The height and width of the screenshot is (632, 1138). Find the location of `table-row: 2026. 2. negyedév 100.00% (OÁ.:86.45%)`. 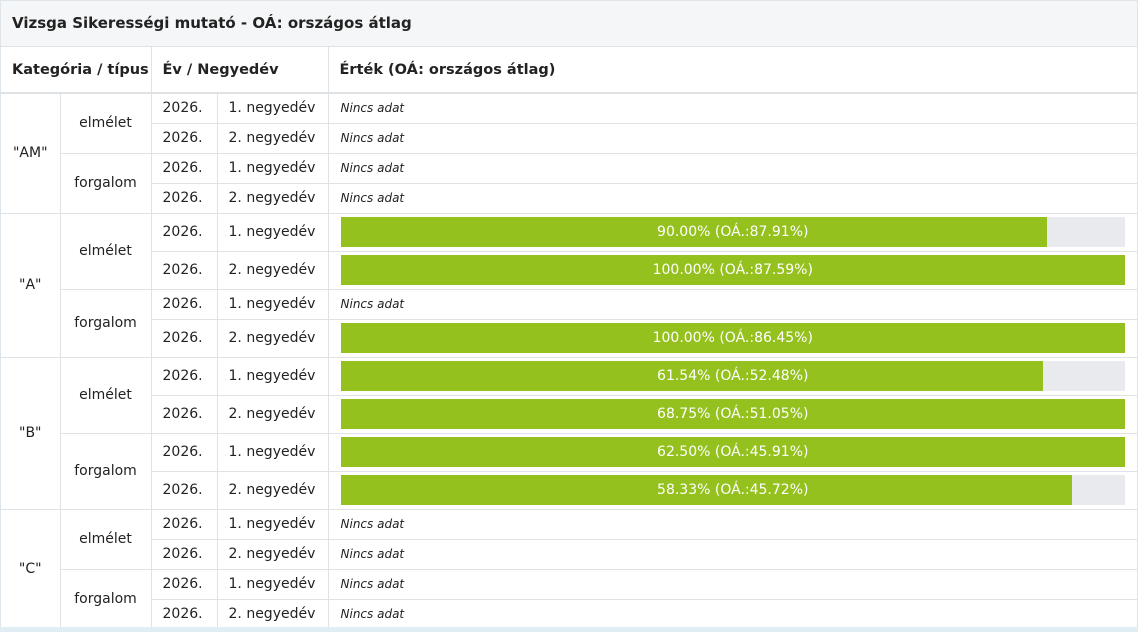

table-row: 2026. 2. negyedév 100.00% (OÁ.:86.45%) is located at coordinates (569, 338).